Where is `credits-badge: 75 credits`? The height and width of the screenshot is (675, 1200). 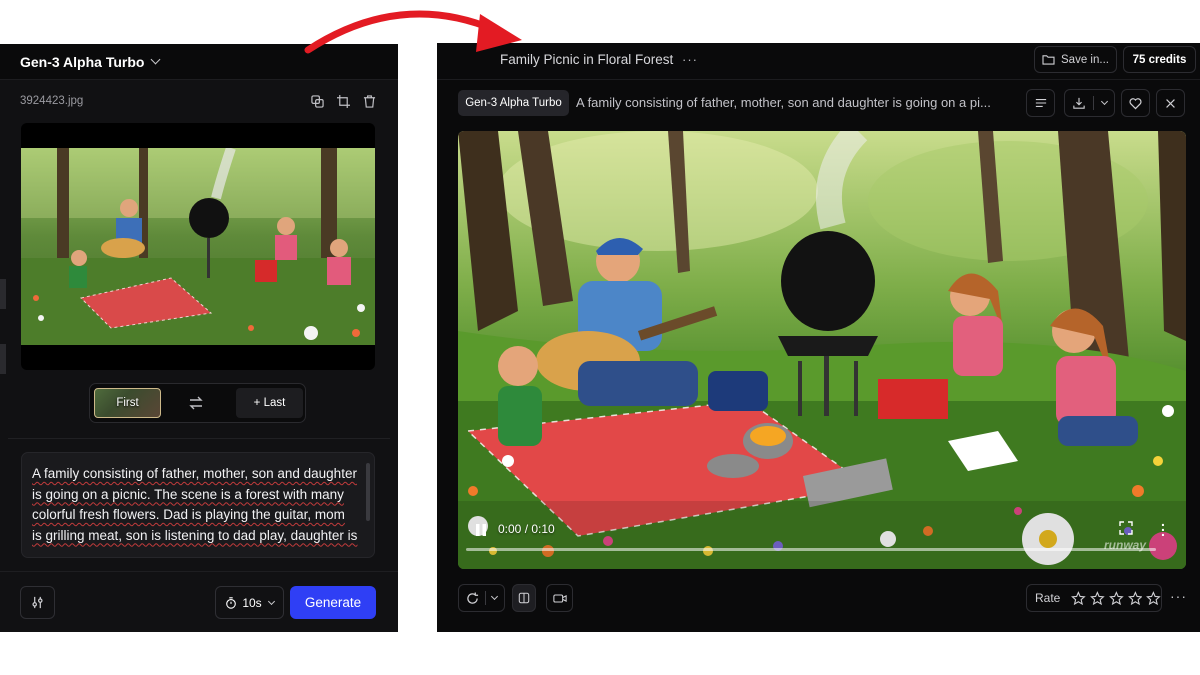 credits-badge: 75 credits is located at coordinates (1159, 59).